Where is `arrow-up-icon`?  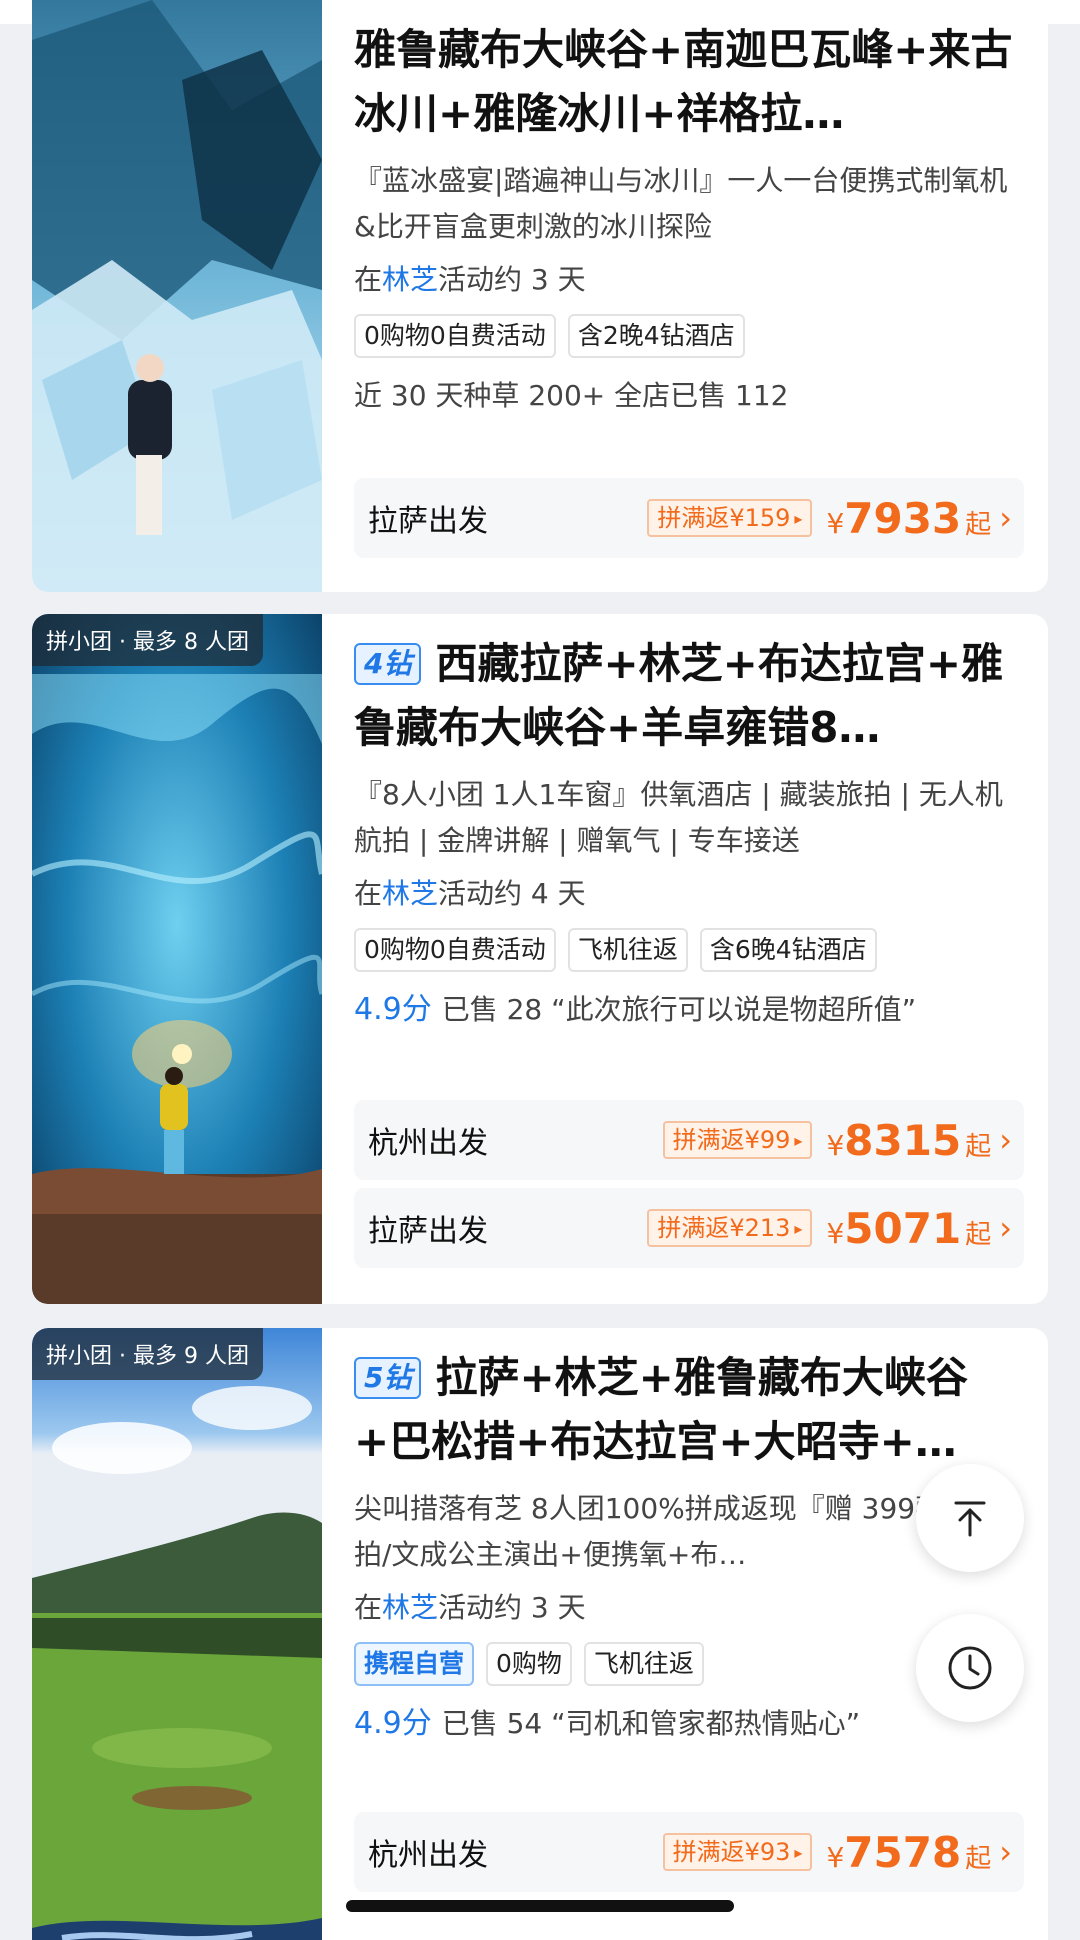
arrow-up-icon is located at coordinates (970, 1519).